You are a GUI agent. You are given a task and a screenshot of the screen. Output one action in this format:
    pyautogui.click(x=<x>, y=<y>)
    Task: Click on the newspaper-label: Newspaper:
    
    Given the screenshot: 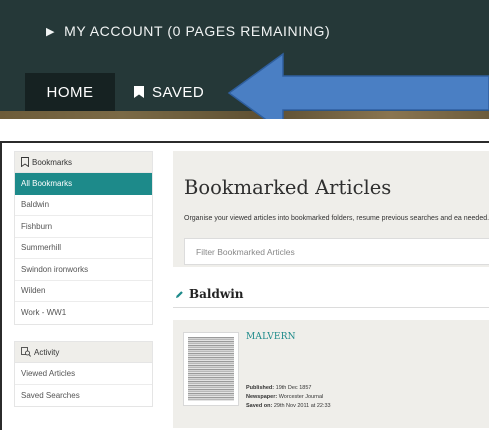 What is the action you would take?
    pyautogui.click(x=262, y=397)
    